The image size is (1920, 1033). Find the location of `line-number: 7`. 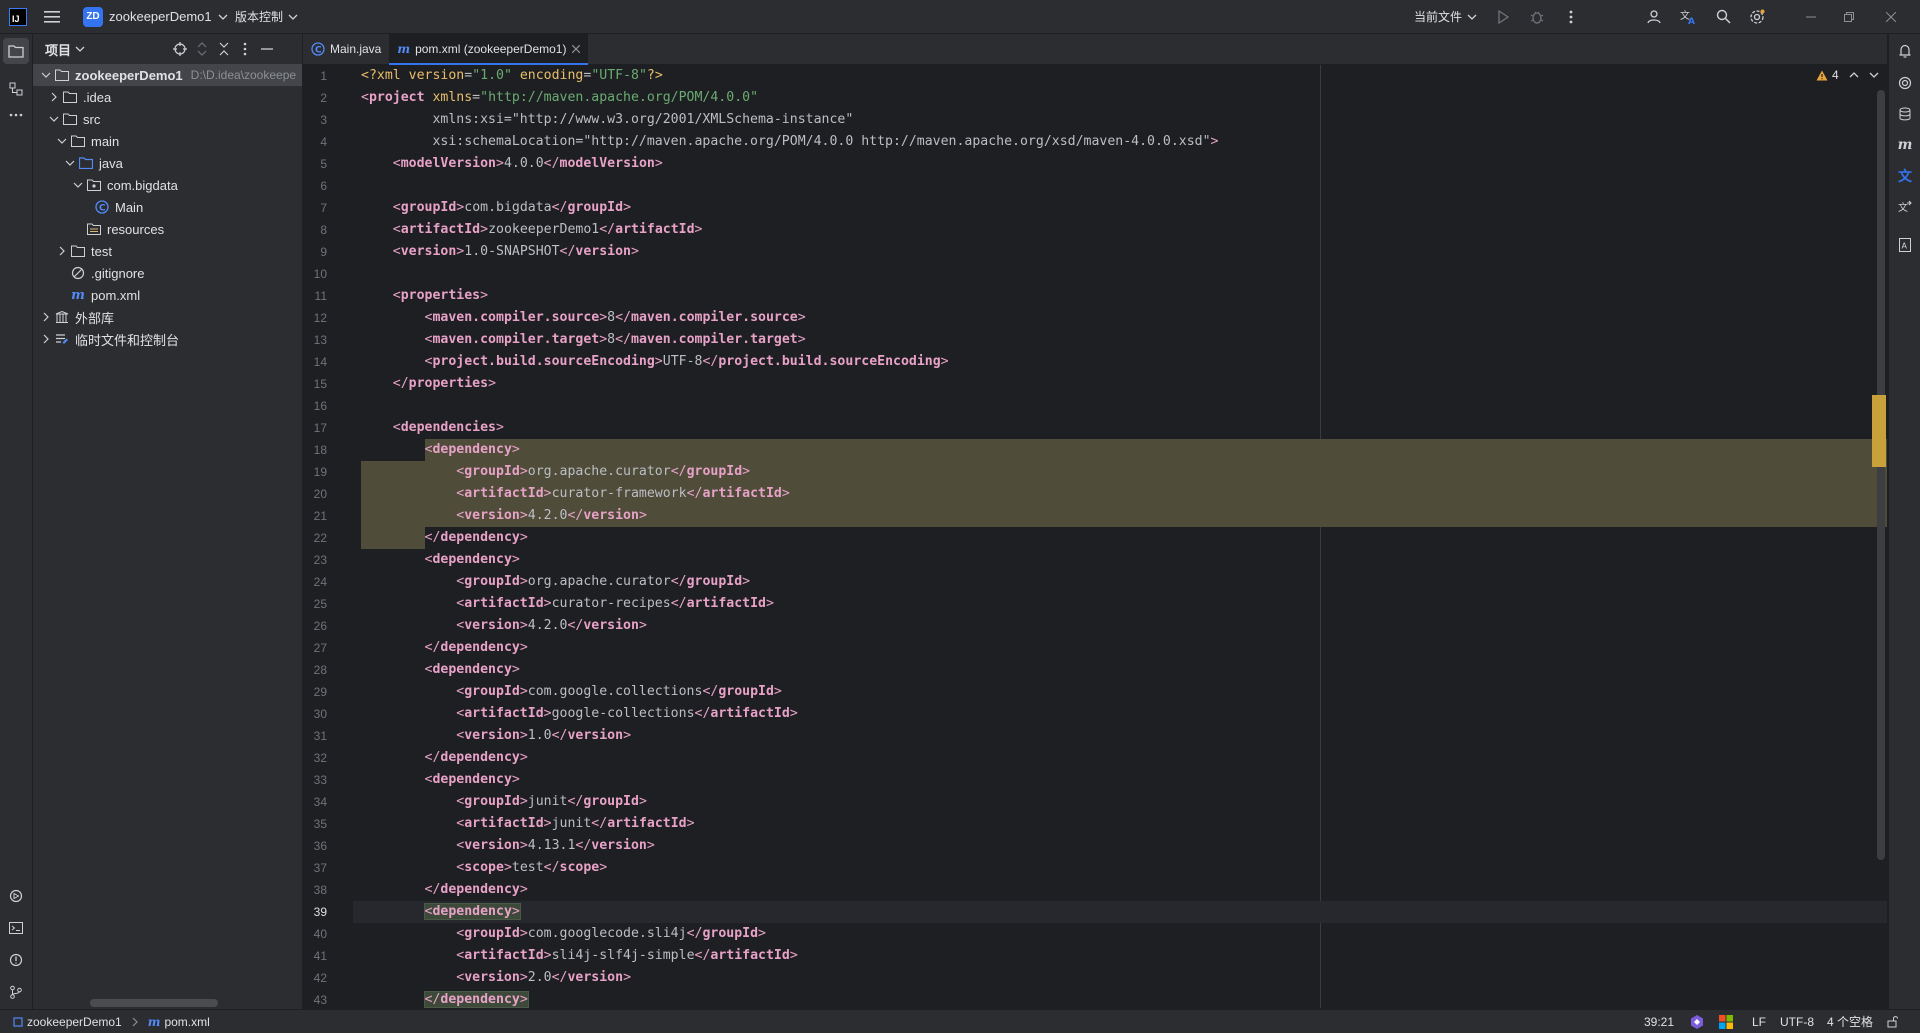

line-number: 7 is located at coordinates (315, 208).